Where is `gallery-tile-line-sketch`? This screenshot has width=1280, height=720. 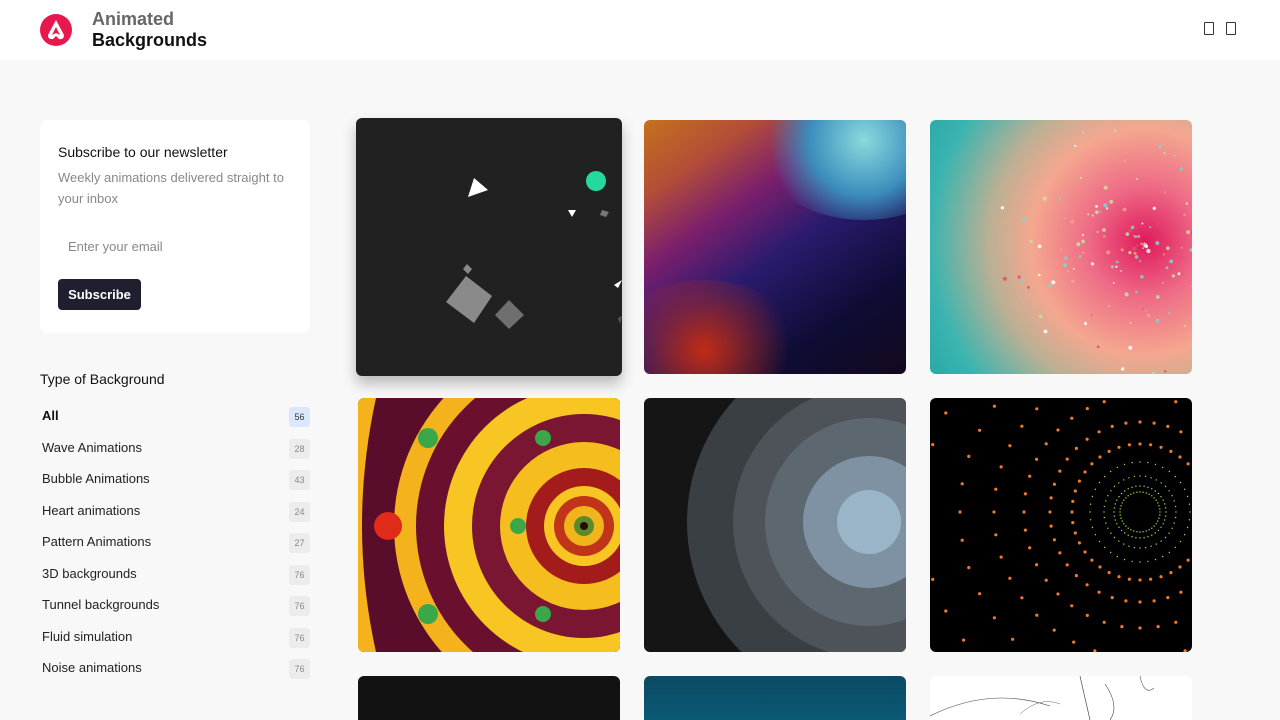 gallery-tile-line-sketch is located at coordinates (1061, 698).